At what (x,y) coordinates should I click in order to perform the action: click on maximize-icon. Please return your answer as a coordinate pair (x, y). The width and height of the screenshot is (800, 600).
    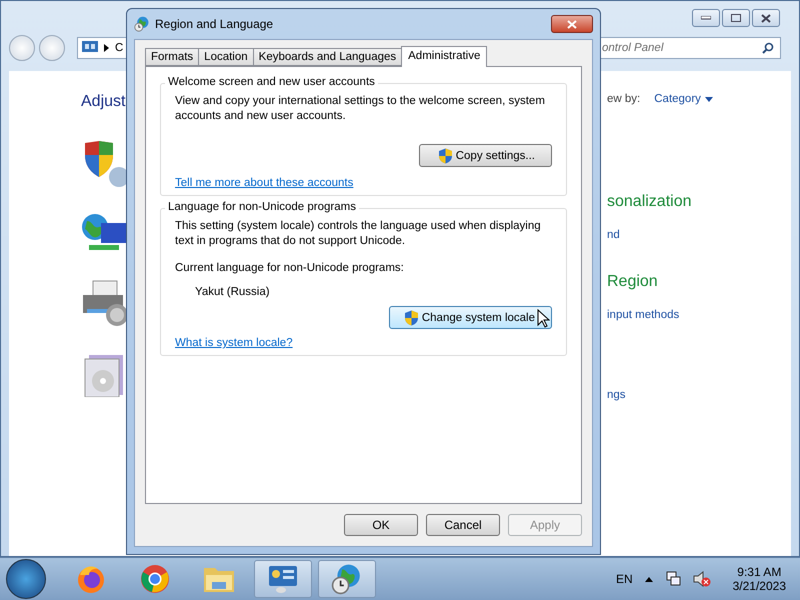
    Looking at the image, I should click on (736, 18).